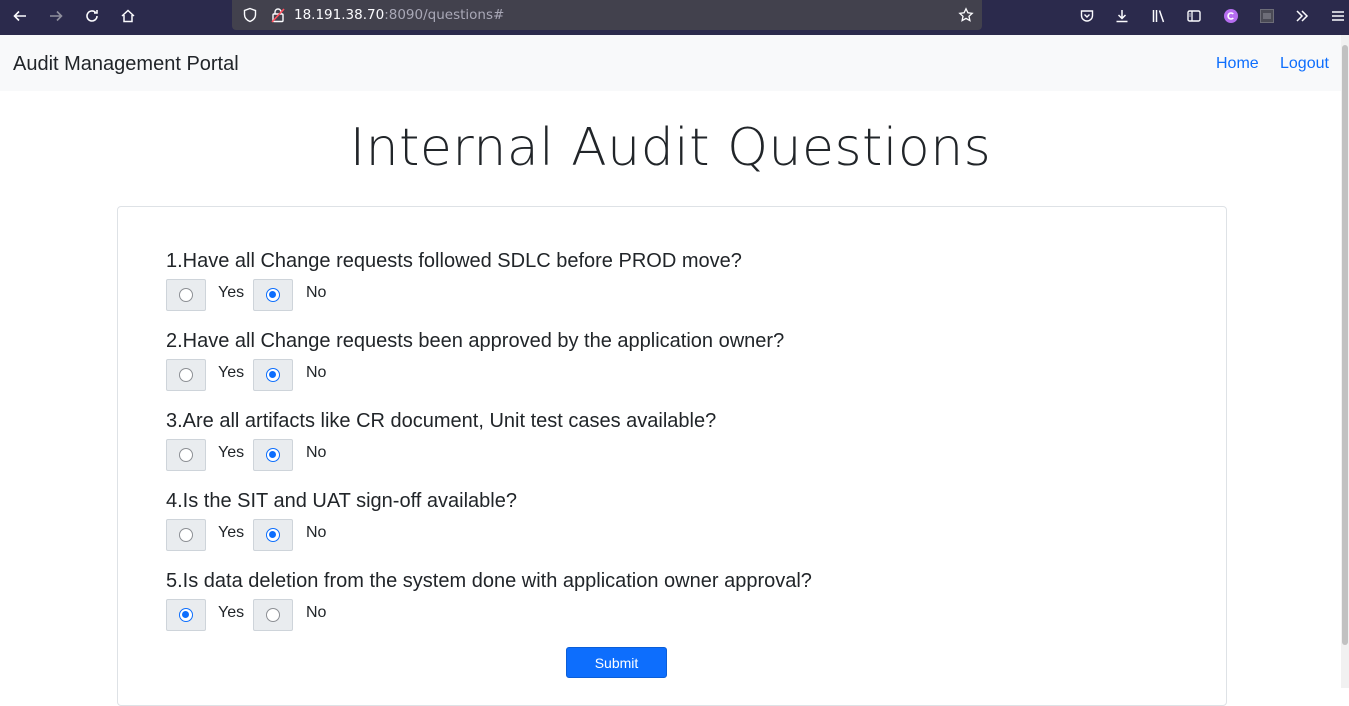  What do you see at coordinates (316, 292) in the screenshot?
I see `q1-no-label: No` at bounding box center [316, 292].